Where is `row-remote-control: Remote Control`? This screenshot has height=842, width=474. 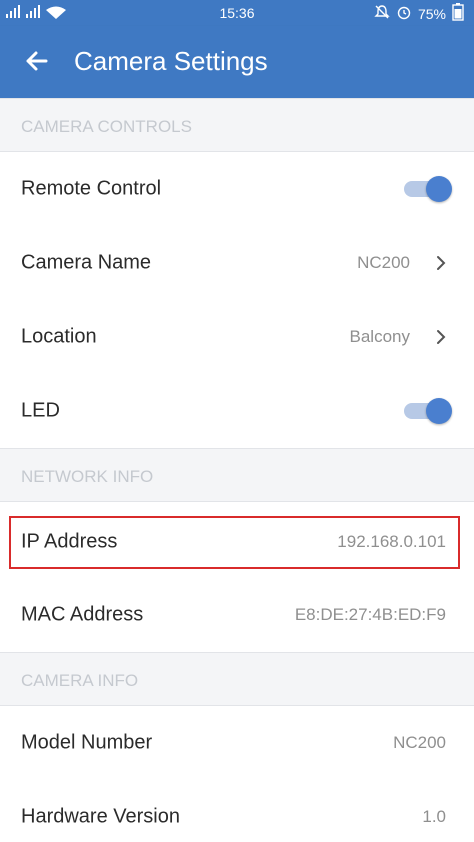 row-remote-control: Remote Control is located at coordinates (237, 189).